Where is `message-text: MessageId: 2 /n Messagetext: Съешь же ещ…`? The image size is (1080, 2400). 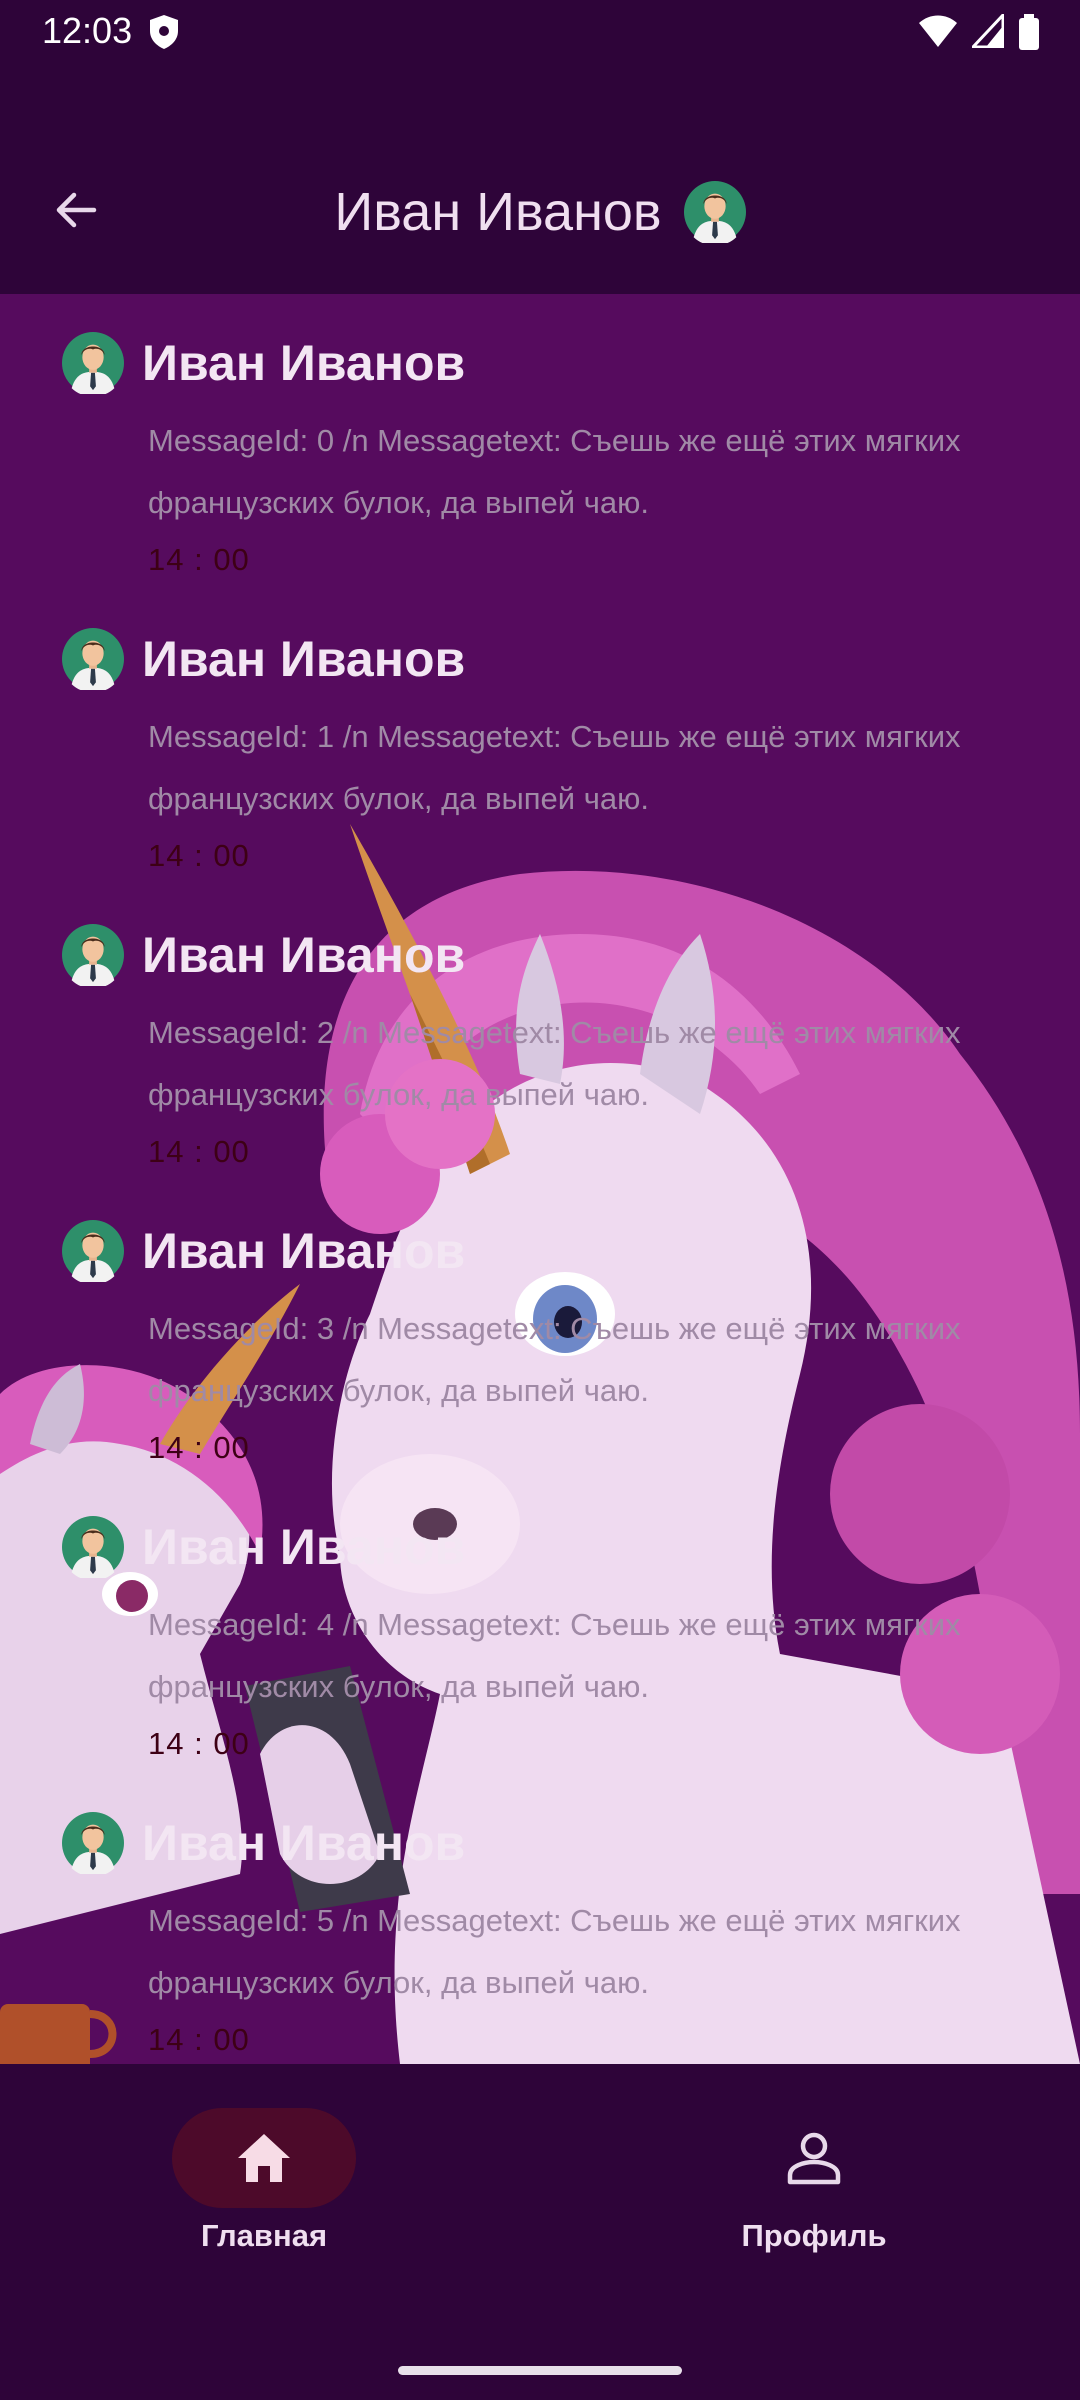
message-text: MessageId: 2 /n Messagetext: Съешь же ещ… is located at coordinates (554, 1063).